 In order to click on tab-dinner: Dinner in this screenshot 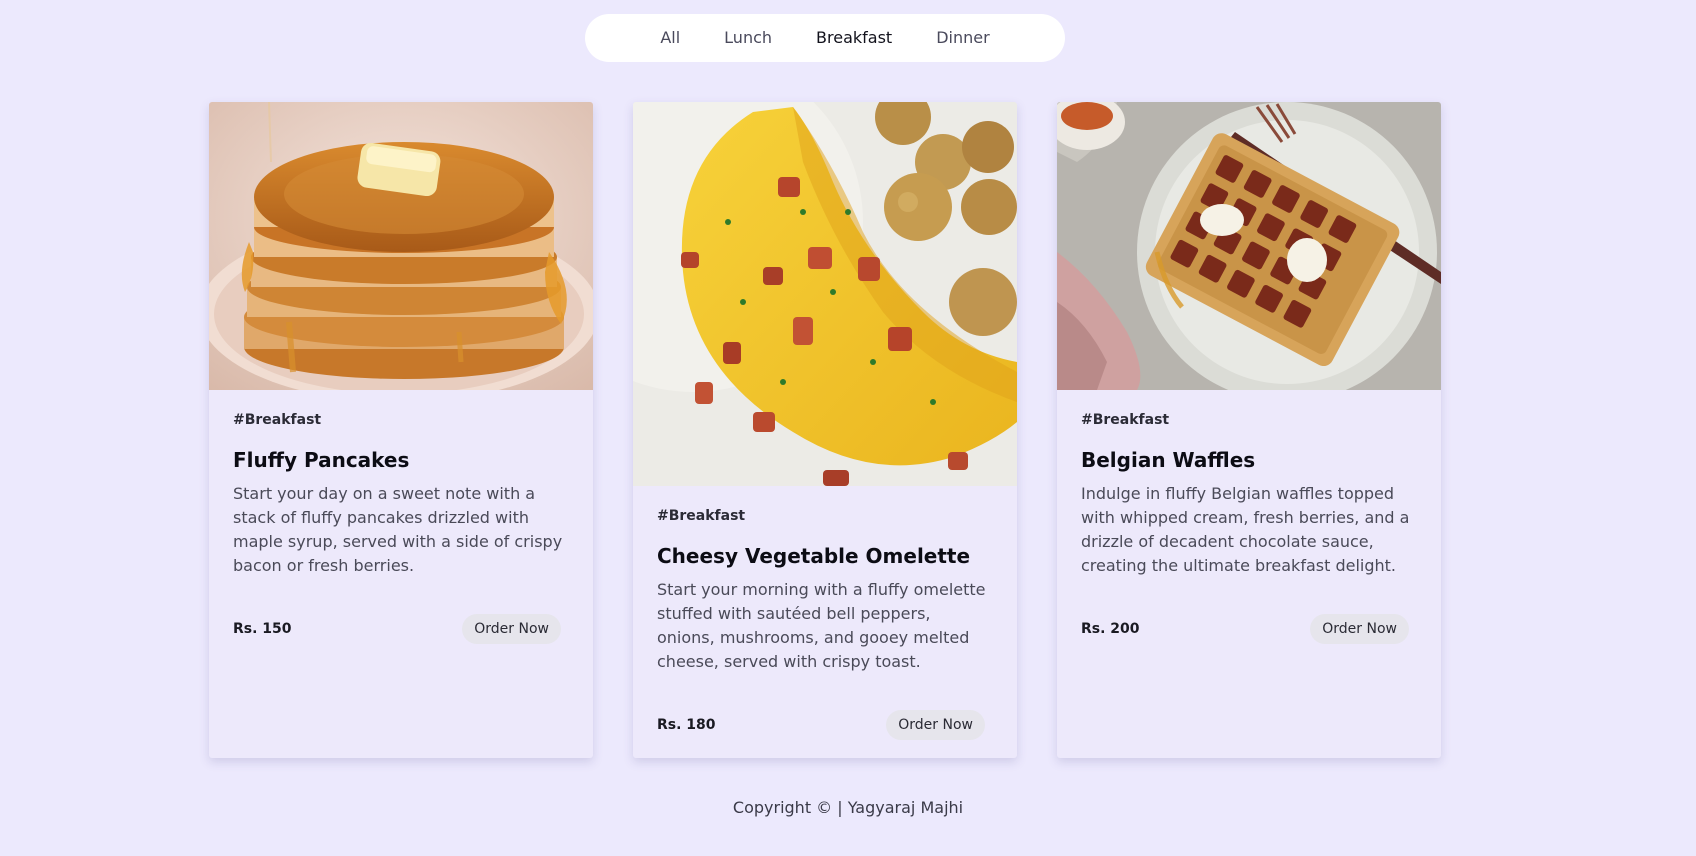, I will do `click(962, 38)`.